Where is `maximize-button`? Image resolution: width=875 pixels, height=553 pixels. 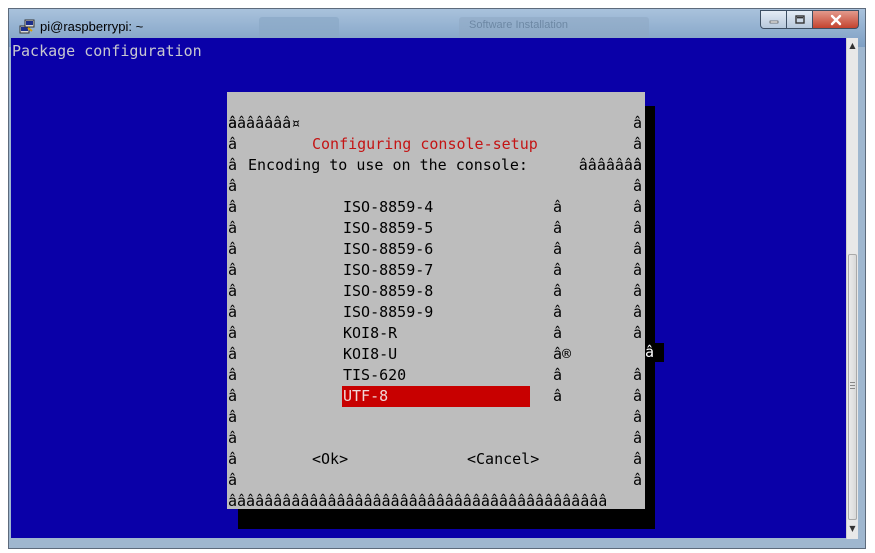 maximize-button is located at coordinates (800, 19).